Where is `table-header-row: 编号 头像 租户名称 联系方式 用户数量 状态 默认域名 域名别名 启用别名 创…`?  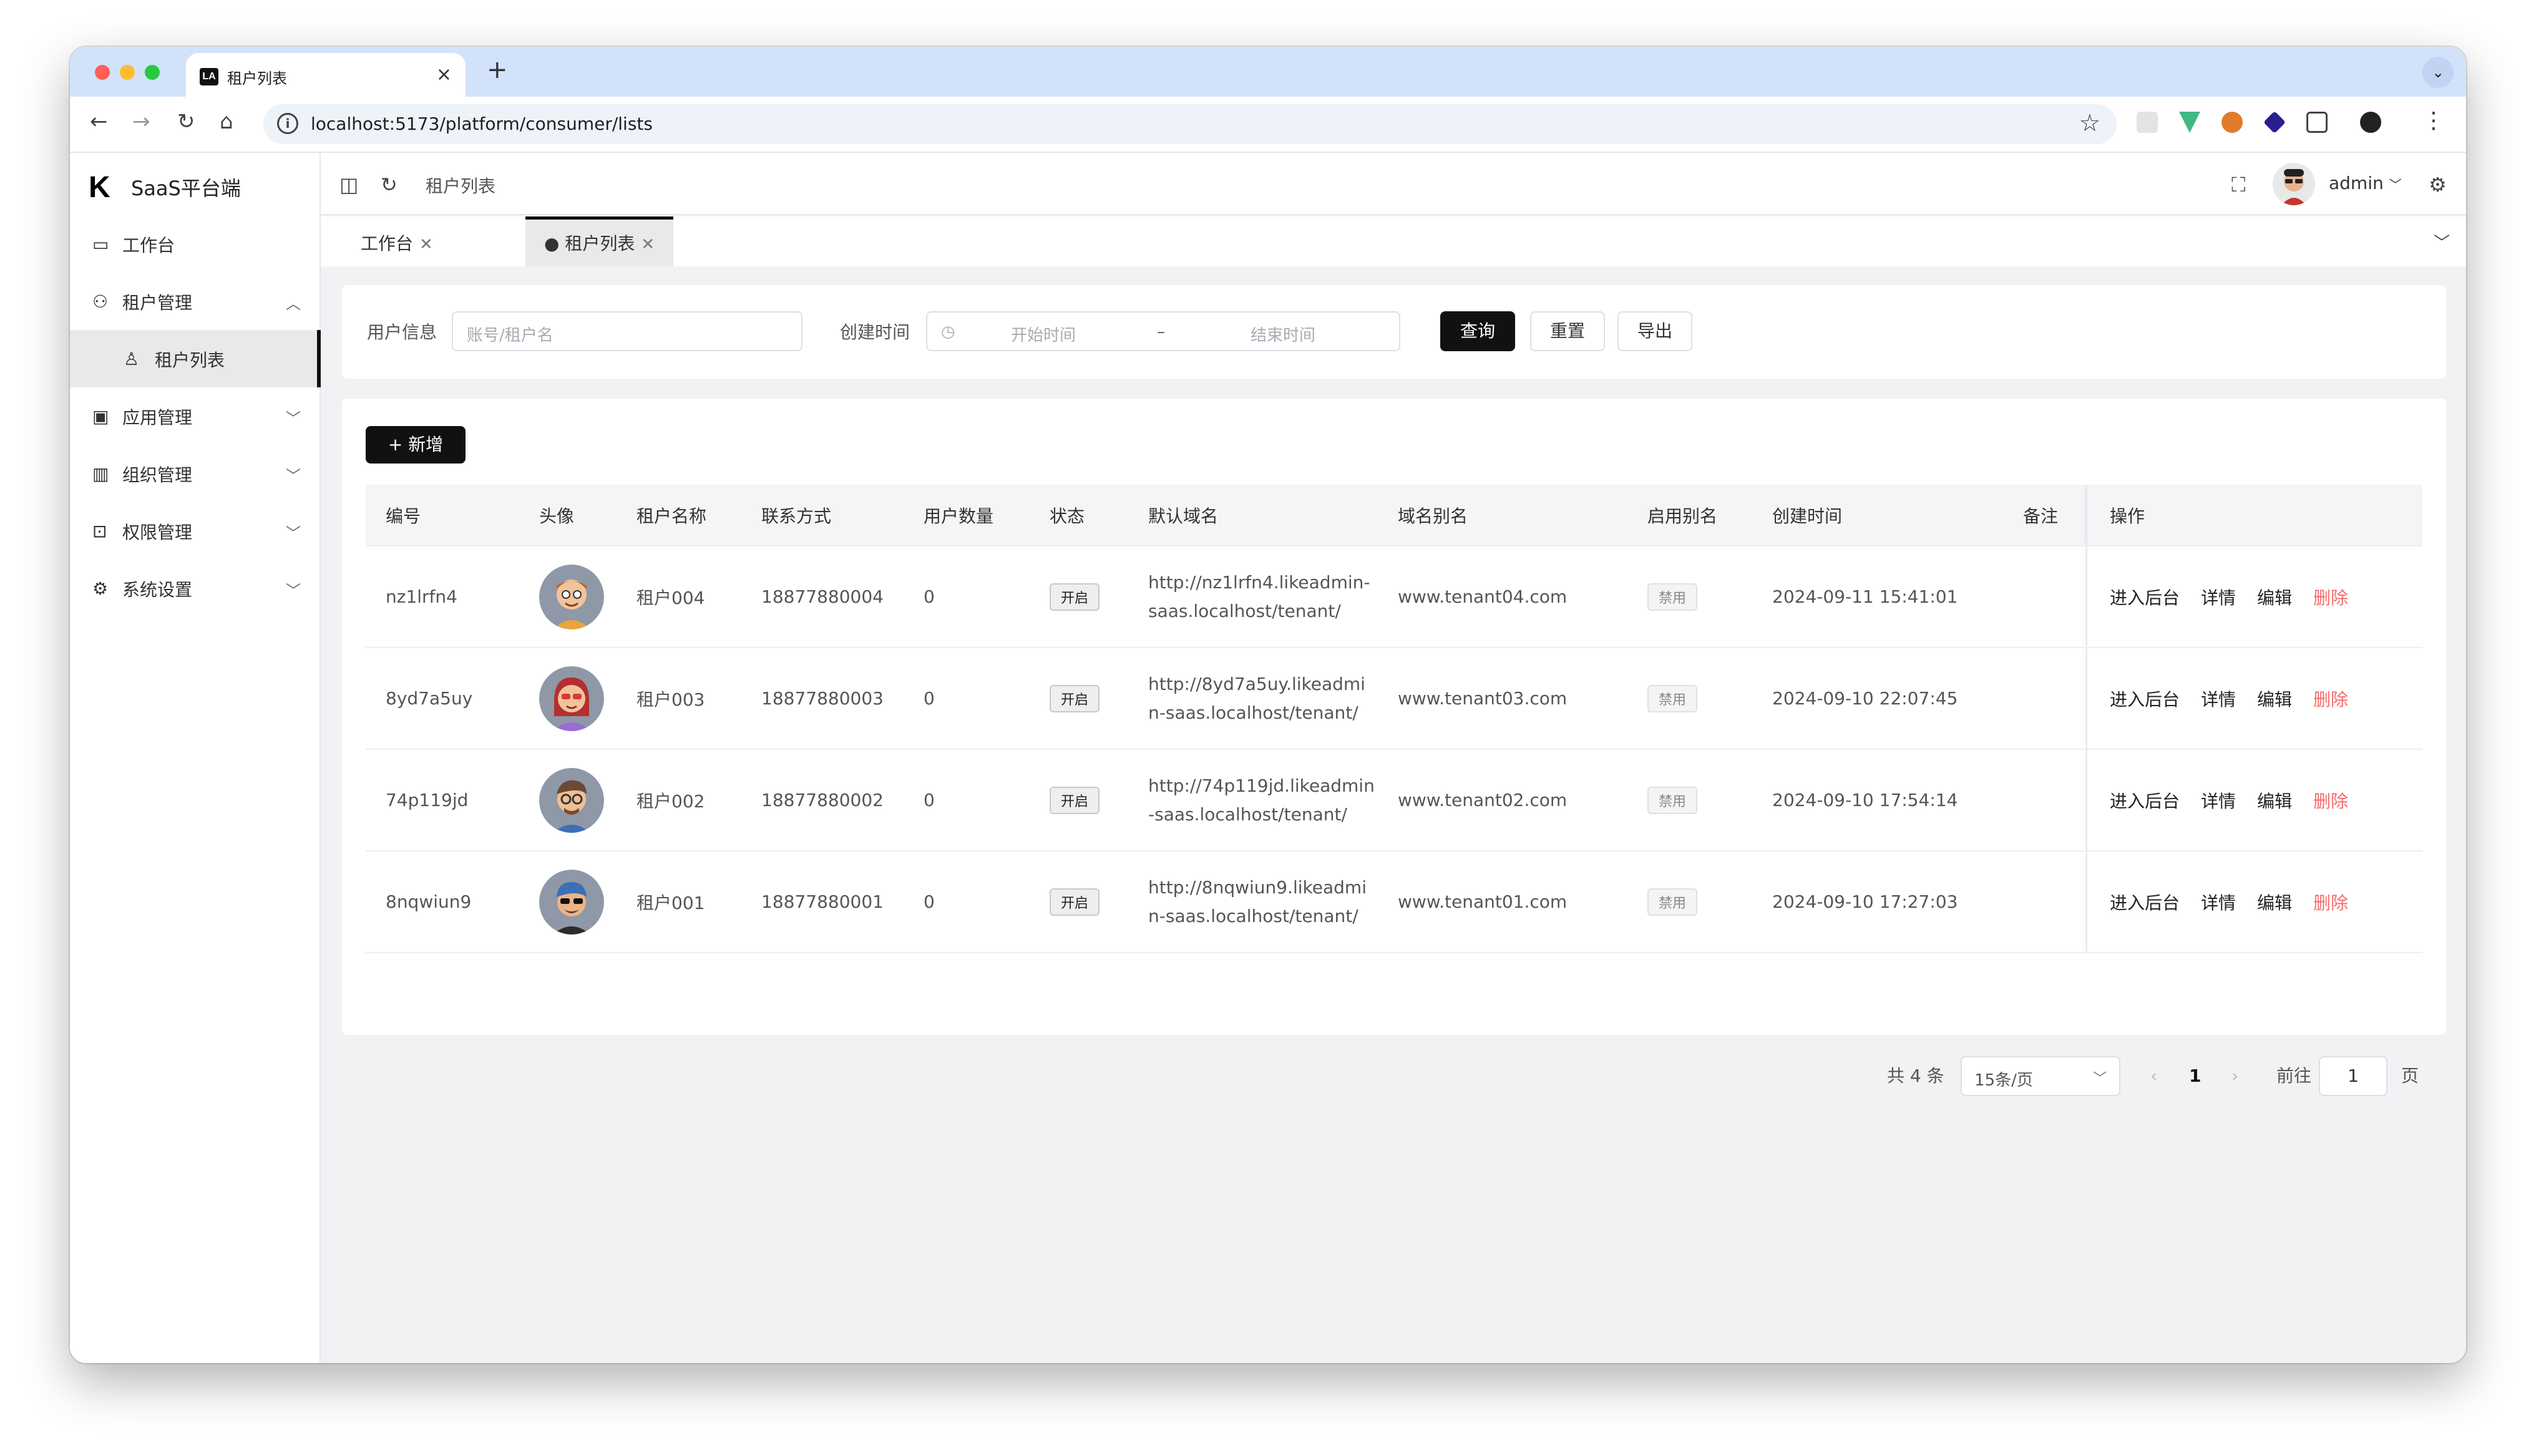
table-header-row: 编号 头像 租户名称 联系方式 用户数量 状态 默认域名 域名别名 启用别名 创… is located at coordinates (1394, 515).